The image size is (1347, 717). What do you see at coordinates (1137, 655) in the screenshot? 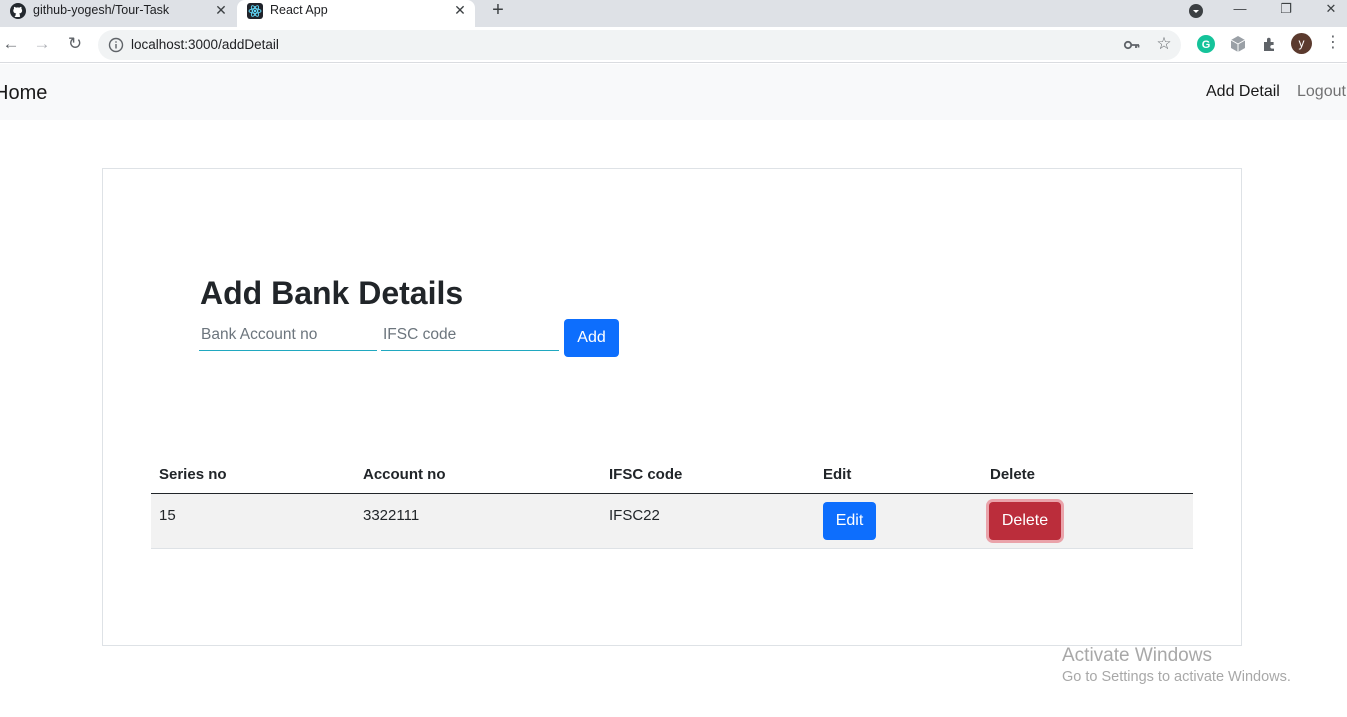
I see `activate-windows-title: Activate Windows` at bounding box center [1137, 655].